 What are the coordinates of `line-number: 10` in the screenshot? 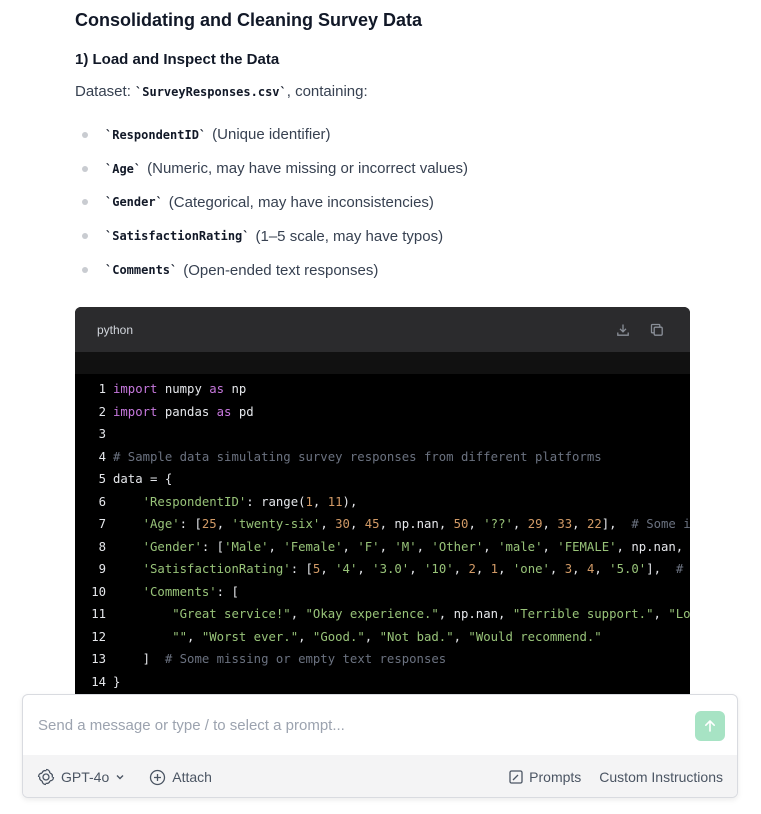 It's located at (98, 591).